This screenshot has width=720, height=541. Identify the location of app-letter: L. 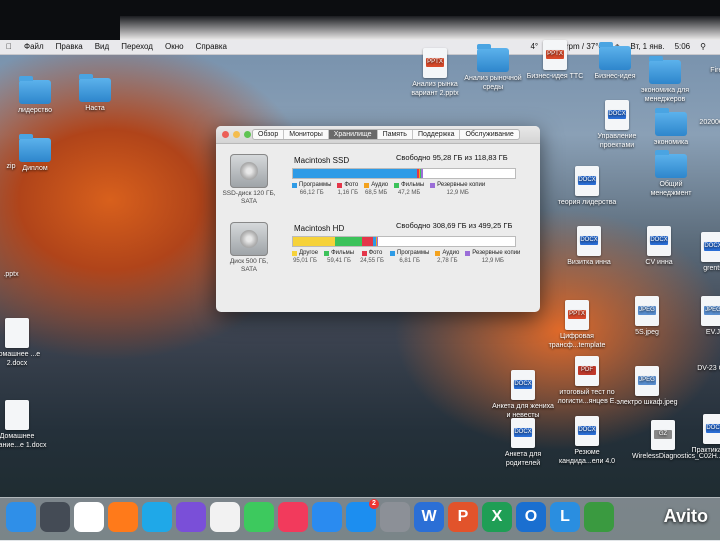
(565, 516).